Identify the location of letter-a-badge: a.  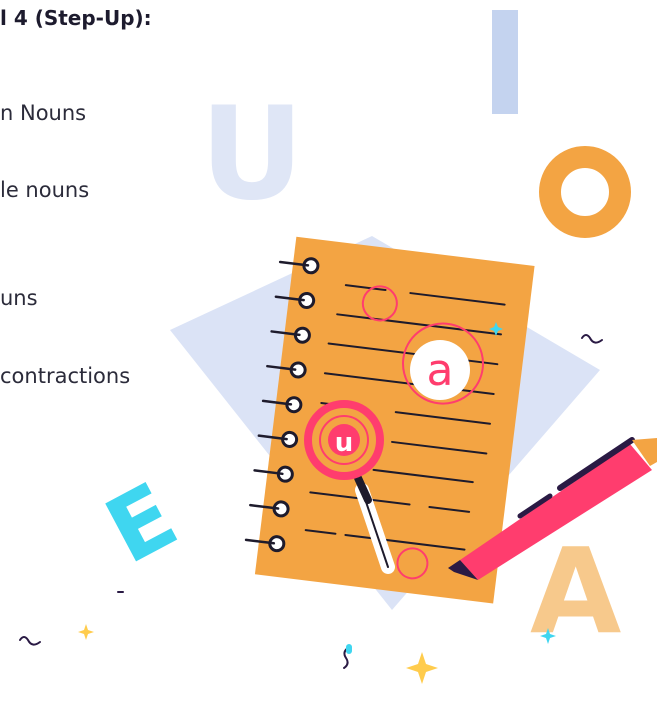
(440, 370).